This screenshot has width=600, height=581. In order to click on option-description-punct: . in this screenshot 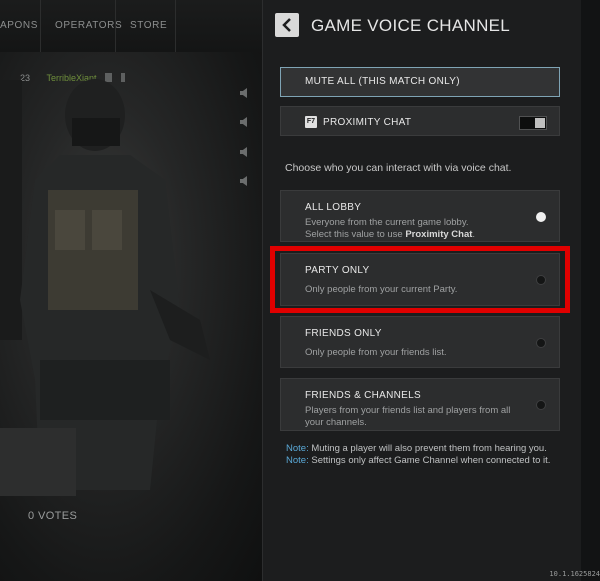, I will do `click(474, 234)`.